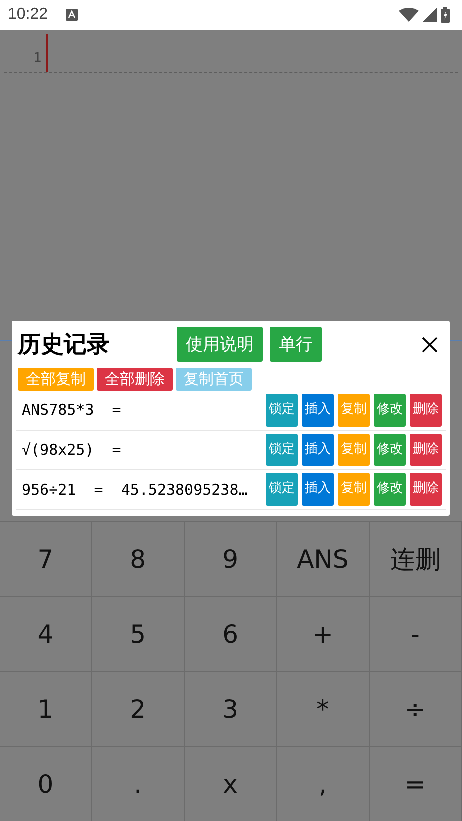 The image size is (462, 821). What do you see at coordinates (138, 634) in the screenshot?
I see `keypad-key: 5` at bounding box center [138, 634].